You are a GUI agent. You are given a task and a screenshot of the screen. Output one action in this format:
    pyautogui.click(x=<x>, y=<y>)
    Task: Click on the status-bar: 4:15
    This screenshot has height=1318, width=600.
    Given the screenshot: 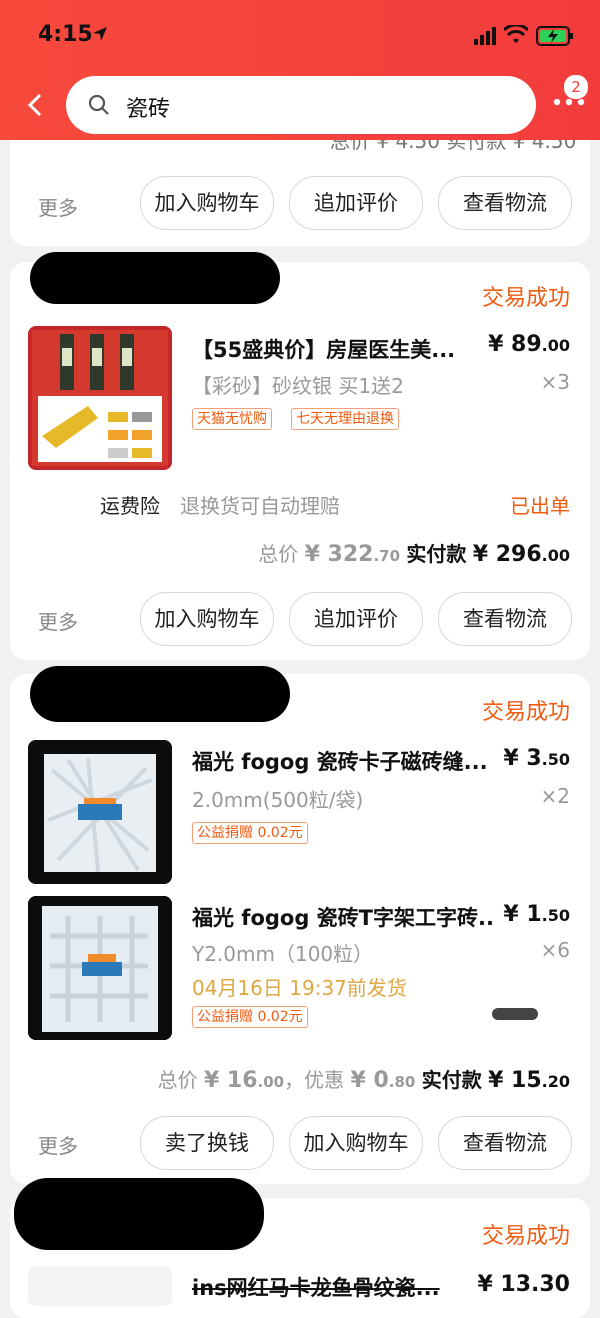 What is the action you would take?
    pyautogui.click(x=300, y=32)
    